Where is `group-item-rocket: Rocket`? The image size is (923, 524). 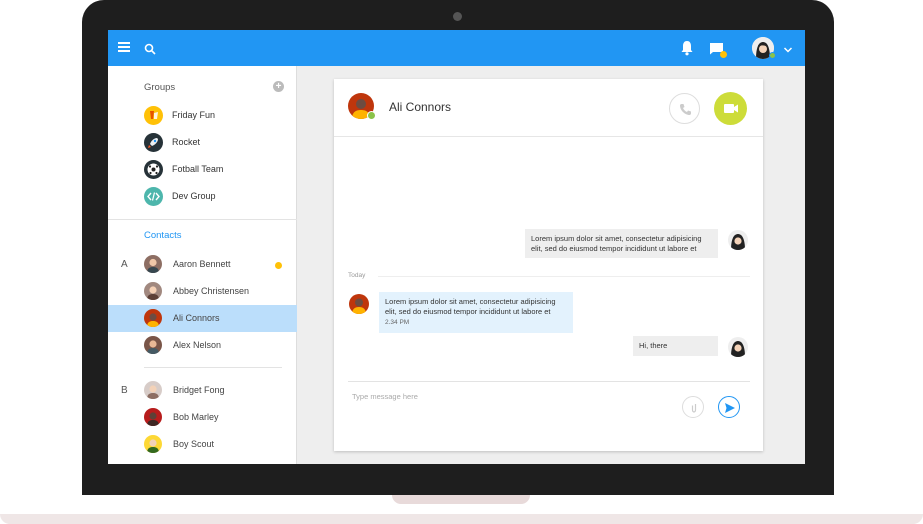
group-item-rocket: Rocket is located at coordinates (219, 143).